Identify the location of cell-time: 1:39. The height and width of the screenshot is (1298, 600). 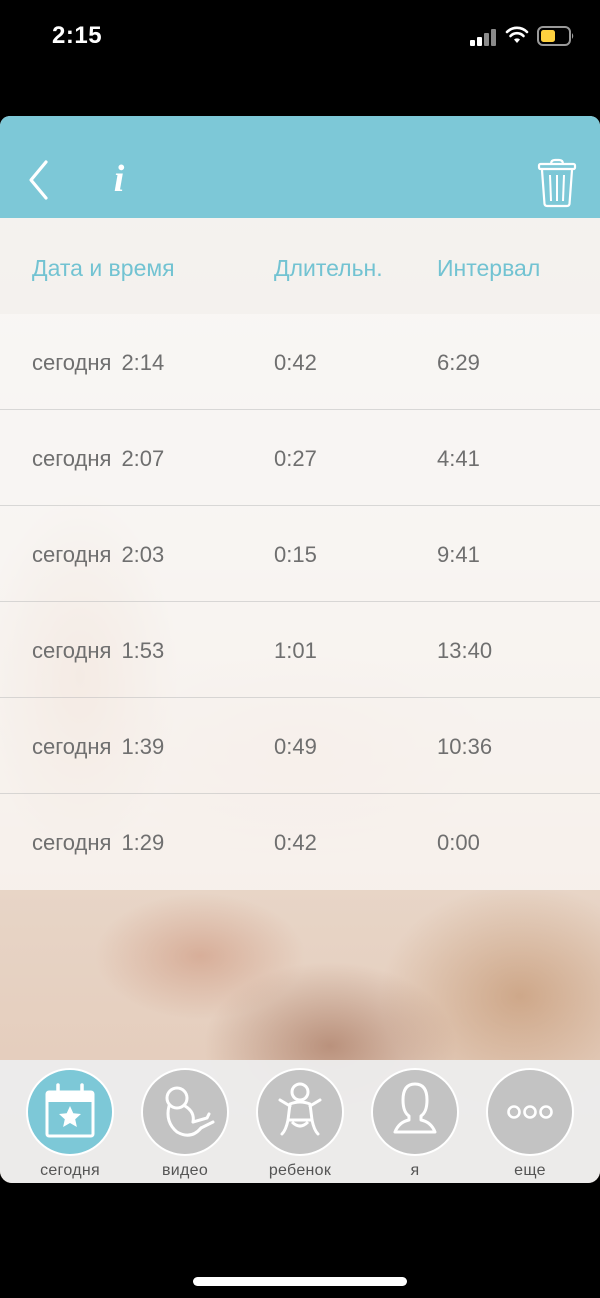
(143, 746).